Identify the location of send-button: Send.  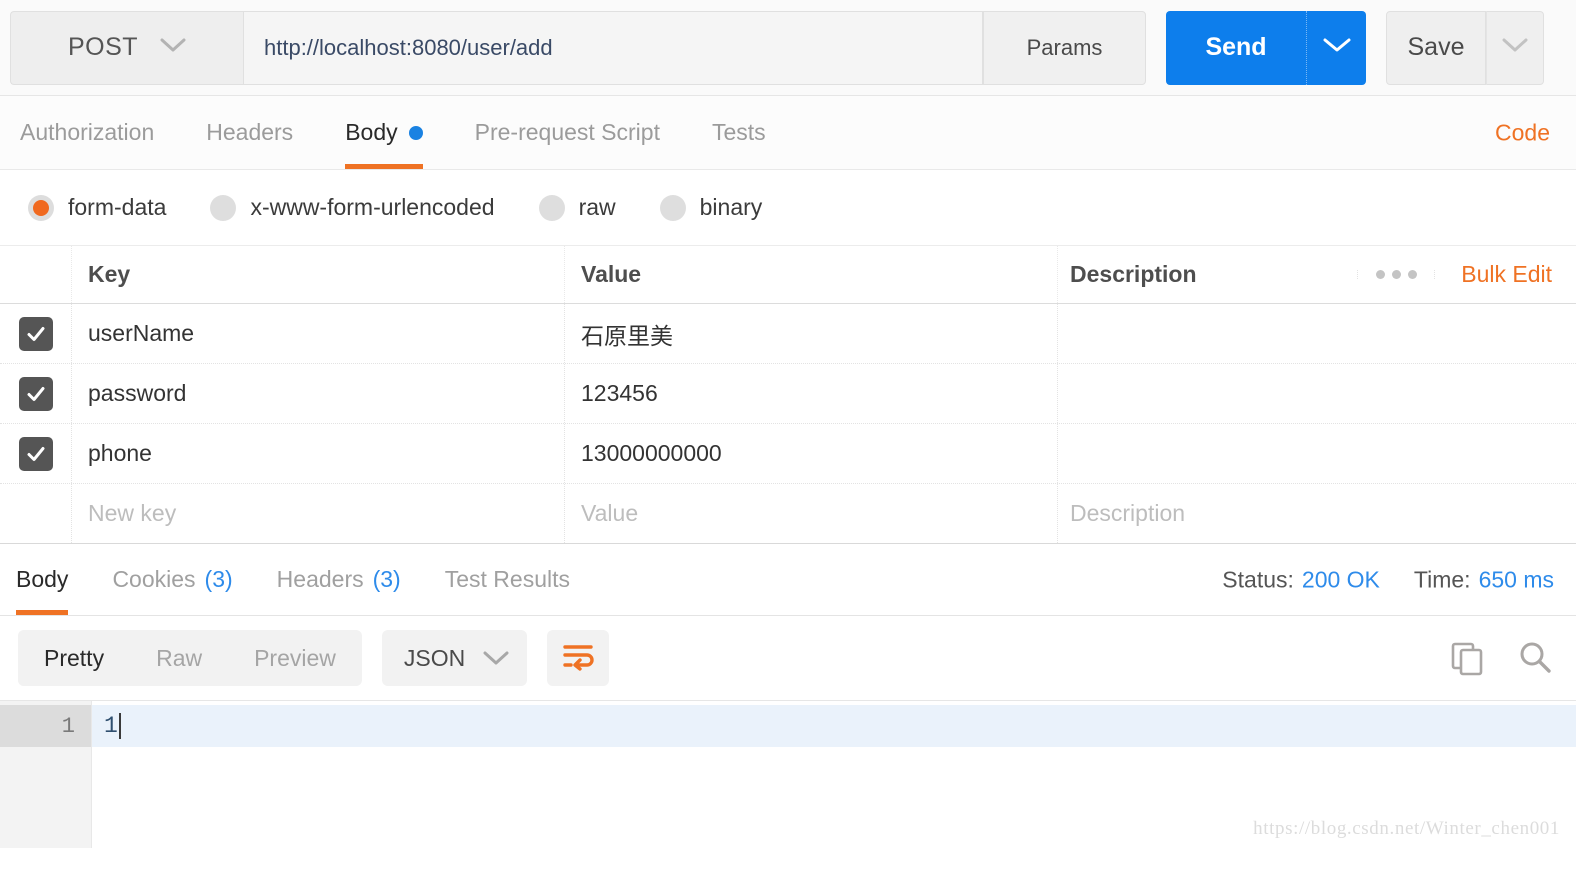
(1236, 47).